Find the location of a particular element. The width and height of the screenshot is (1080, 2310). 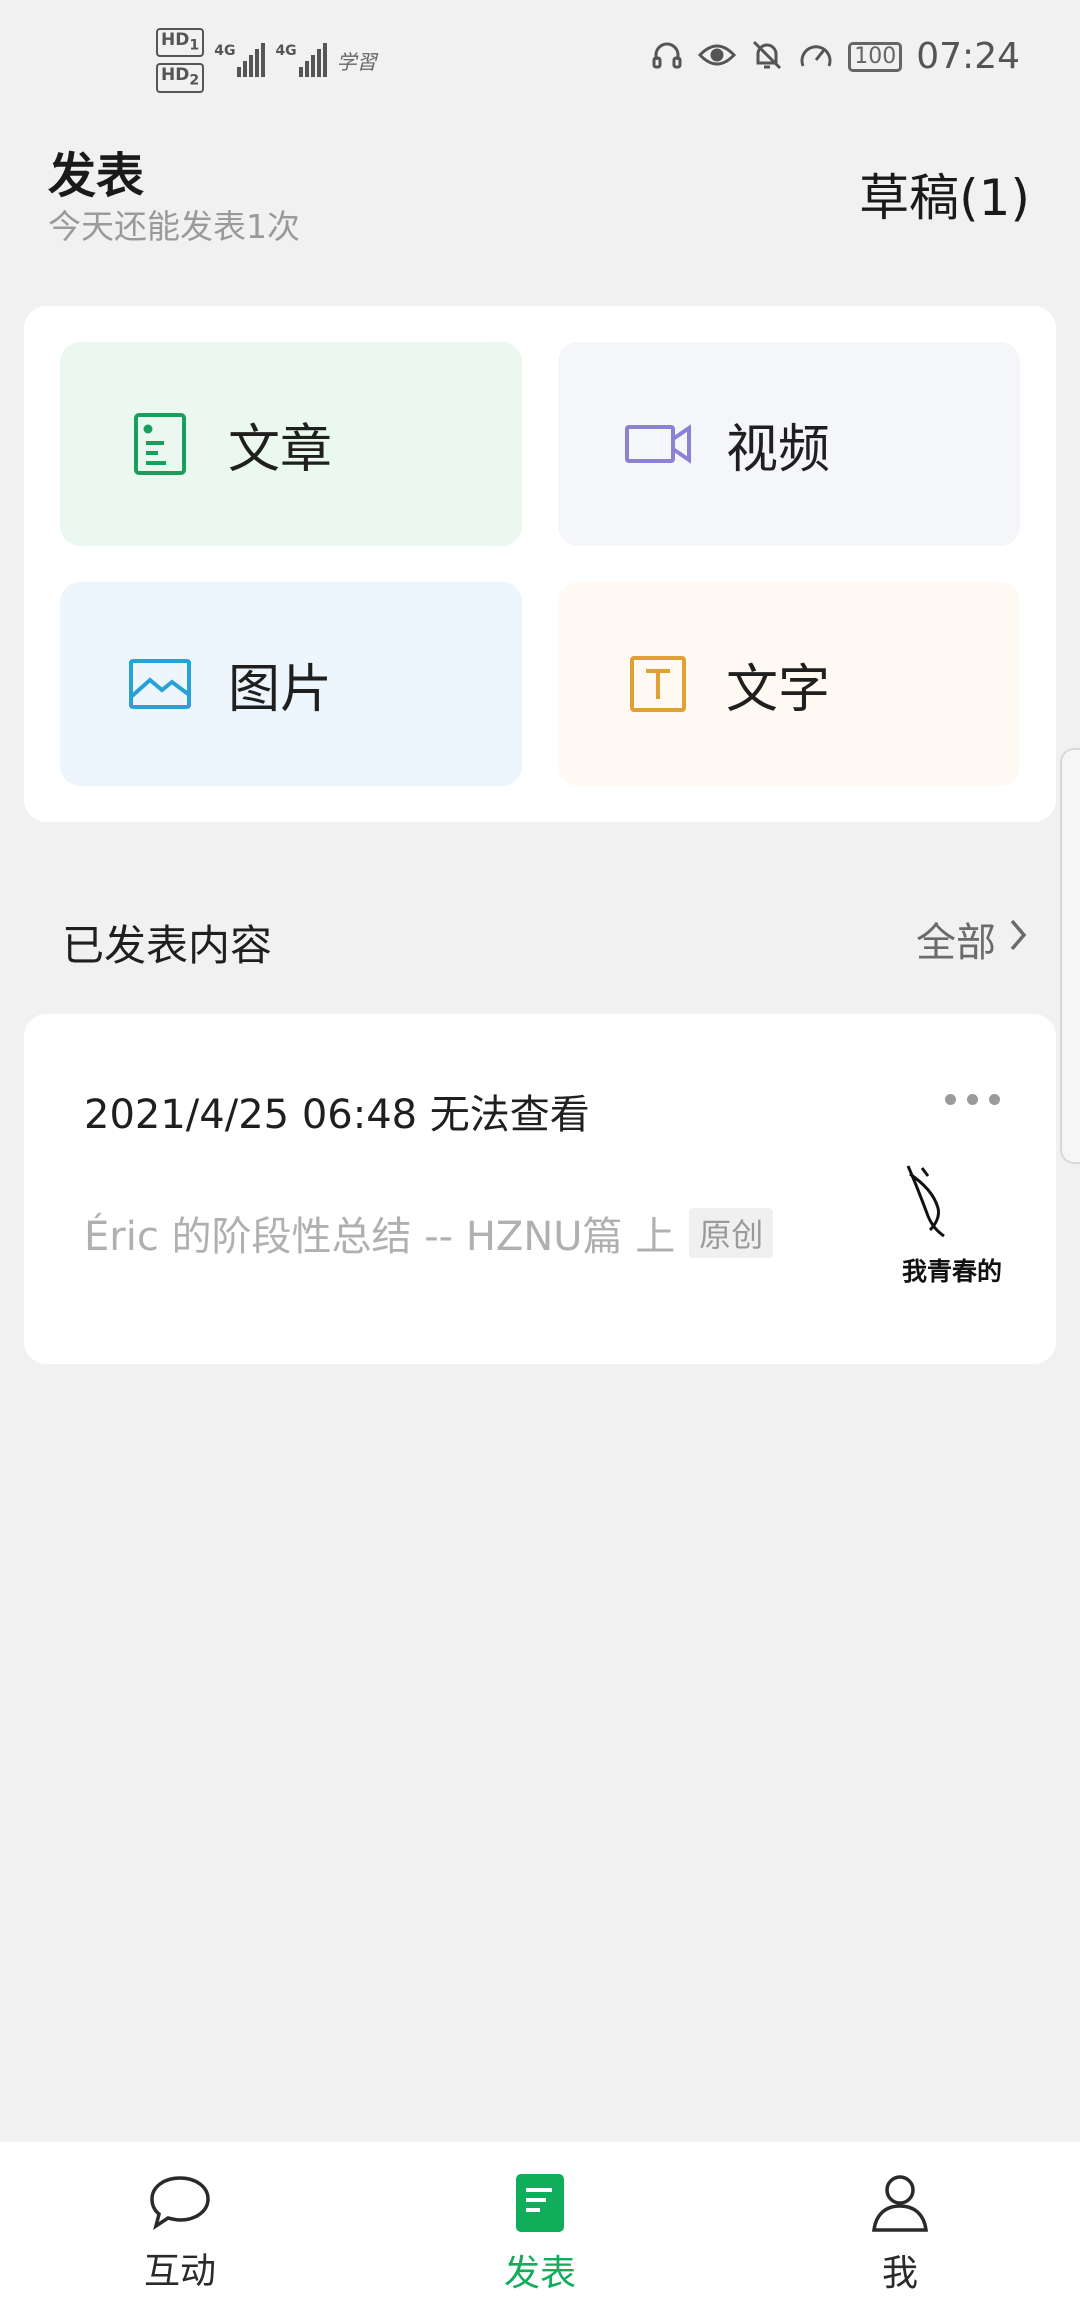

nav-tab-publish-label: 发表 is located at coordinates (539, 2273).